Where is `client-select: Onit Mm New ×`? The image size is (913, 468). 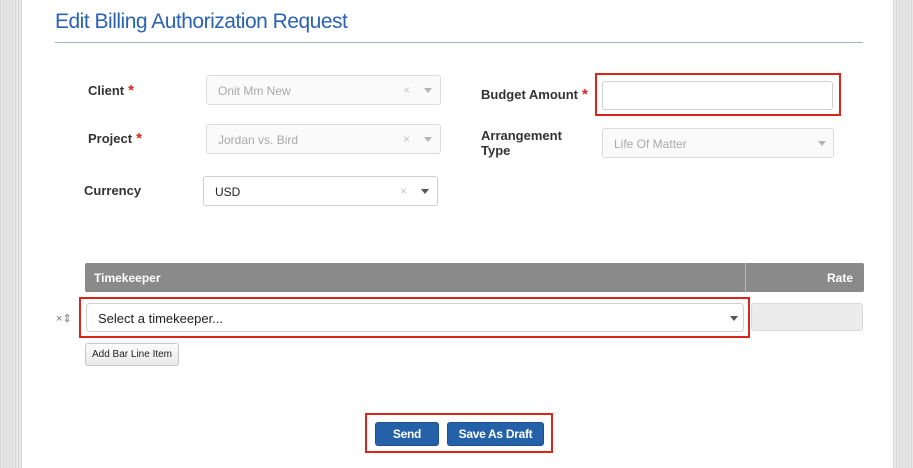
client-select: Onit Mm New × is located at coordinates (323, 90).